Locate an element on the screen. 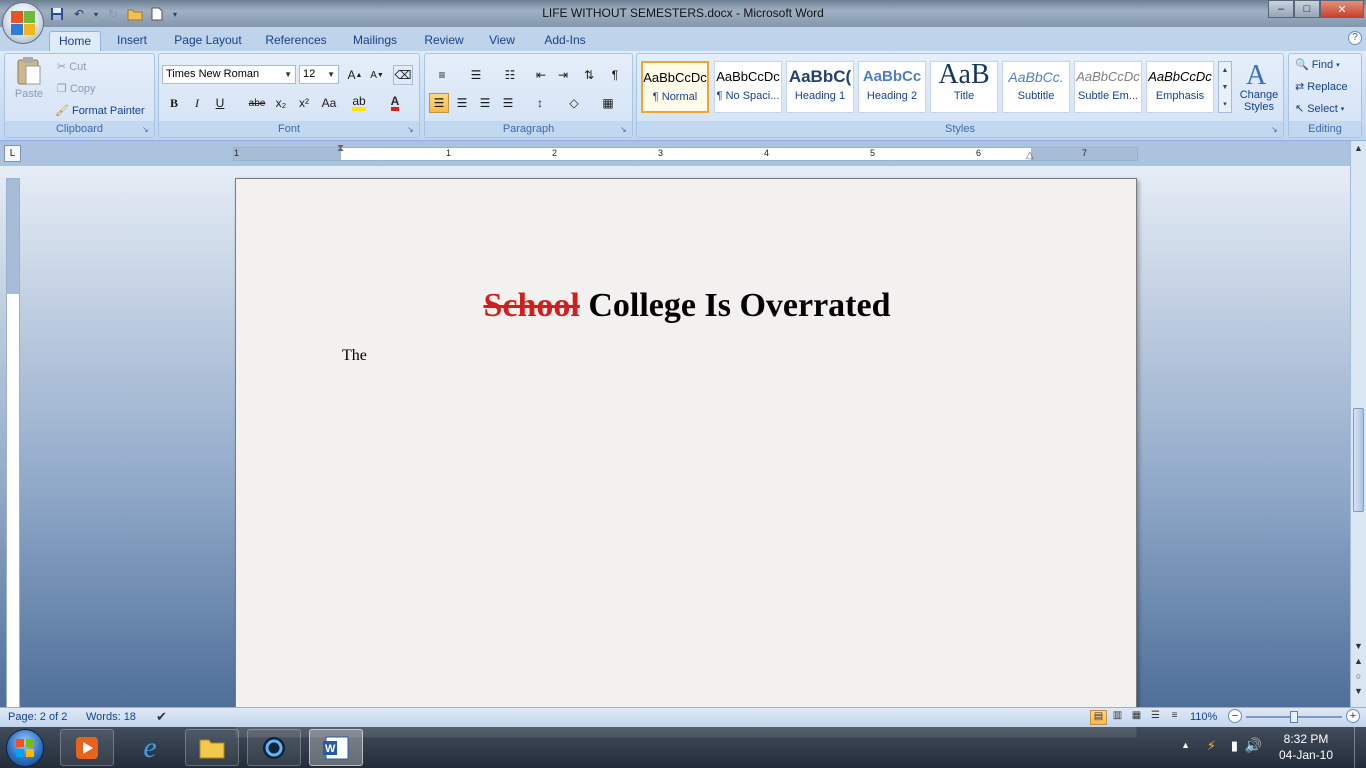 Image resolution: width=1366 pixels, height=768 pixels. clipboard-launcher-icon: ↘ is located at coordinates (147, 130).